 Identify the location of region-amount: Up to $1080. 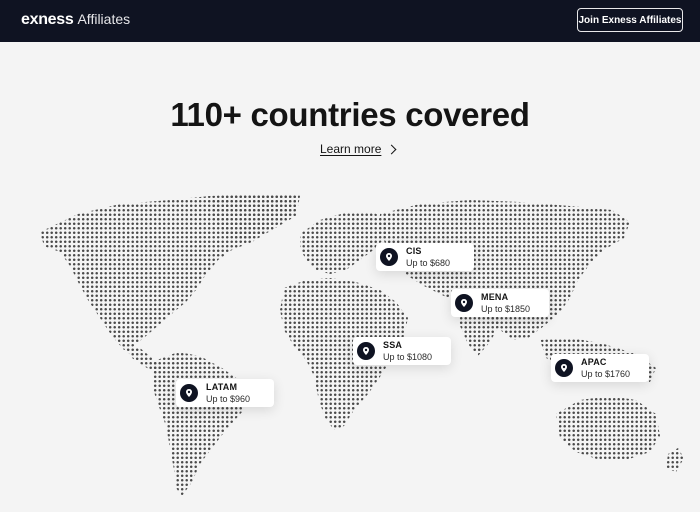
(408, 357).